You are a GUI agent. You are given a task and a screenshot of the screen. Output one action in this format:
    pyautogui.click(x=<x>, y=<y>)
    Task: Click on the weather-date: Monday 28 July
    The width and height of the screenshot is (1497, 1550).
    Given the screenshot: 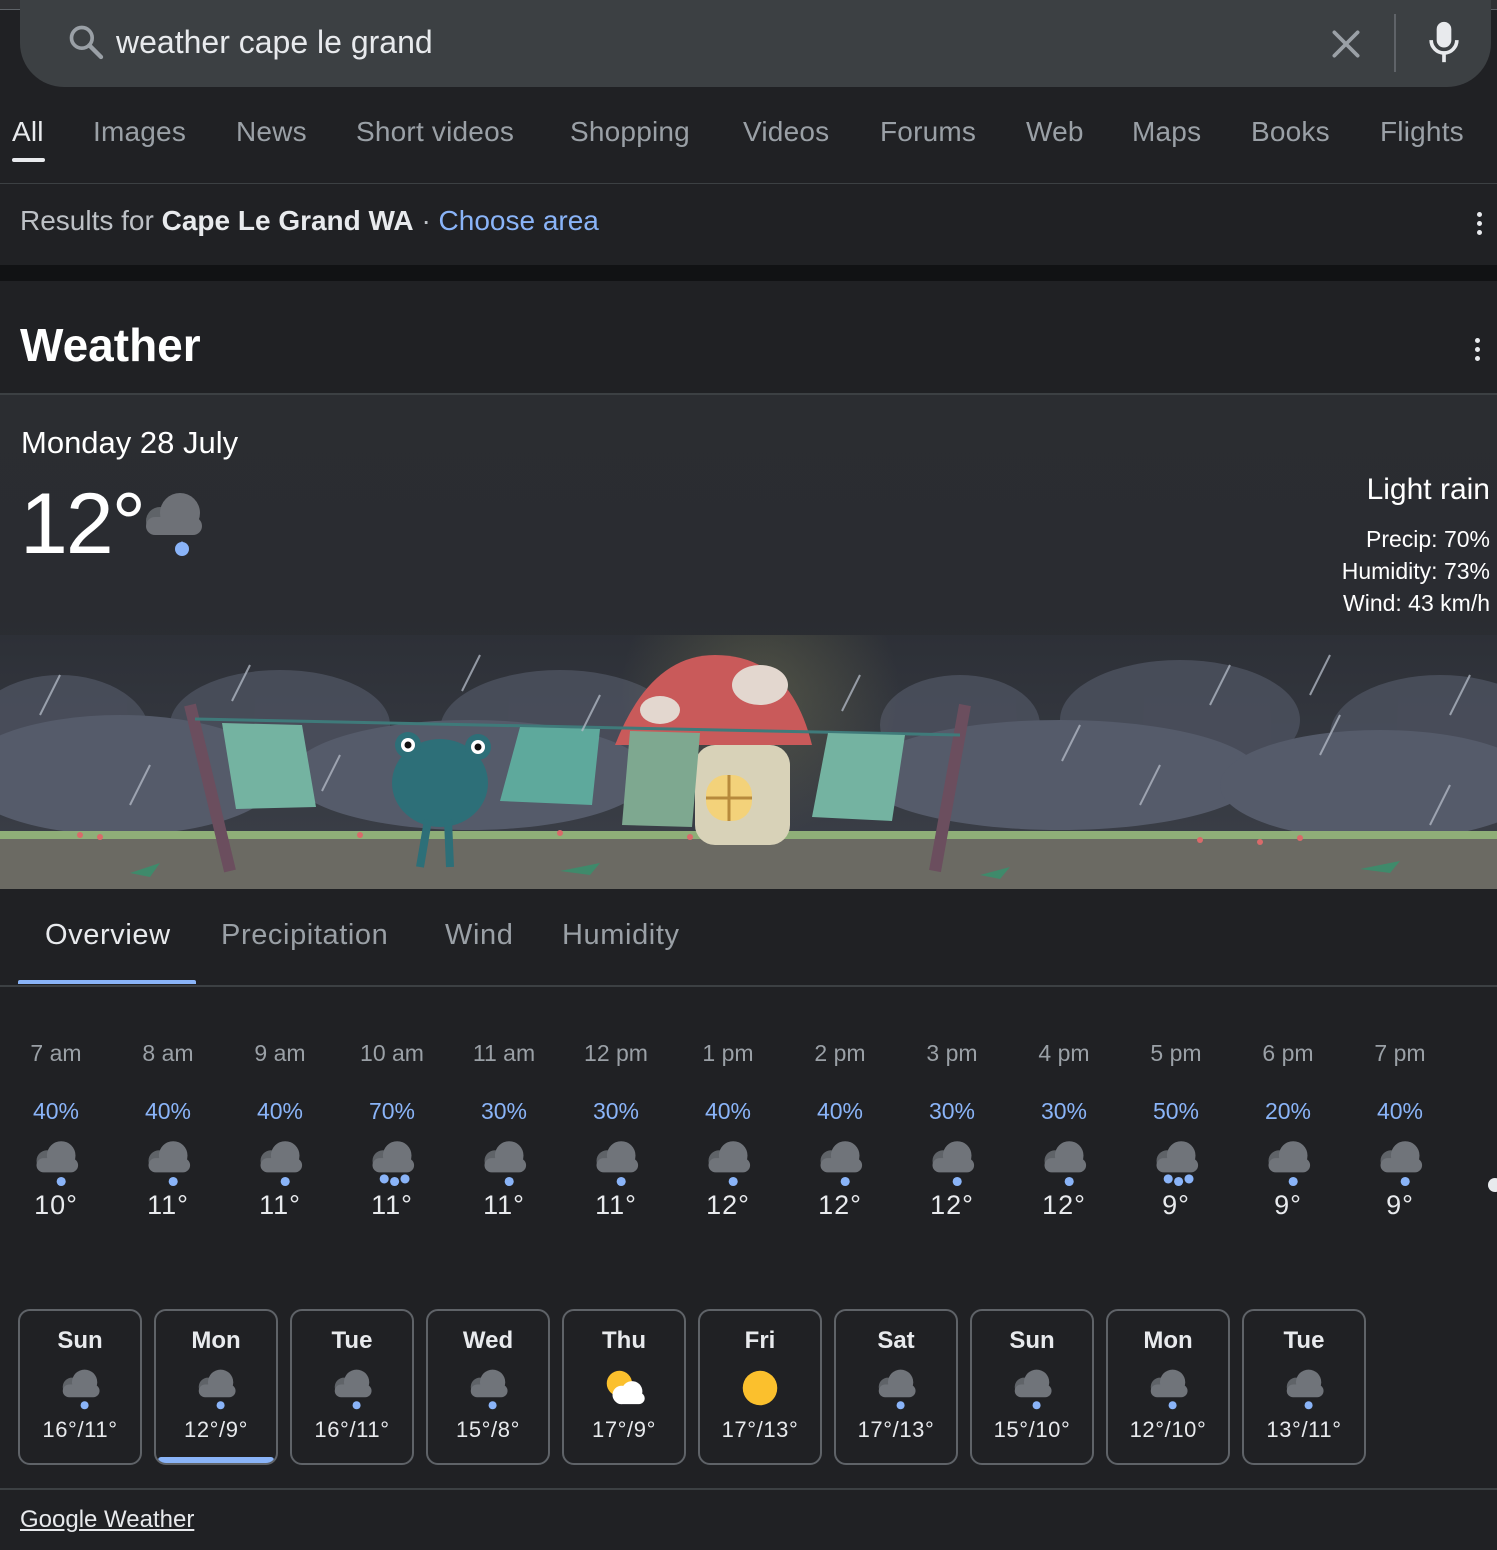 What is the action you would take?
    pyautogui.click(x=130, y=442)
    